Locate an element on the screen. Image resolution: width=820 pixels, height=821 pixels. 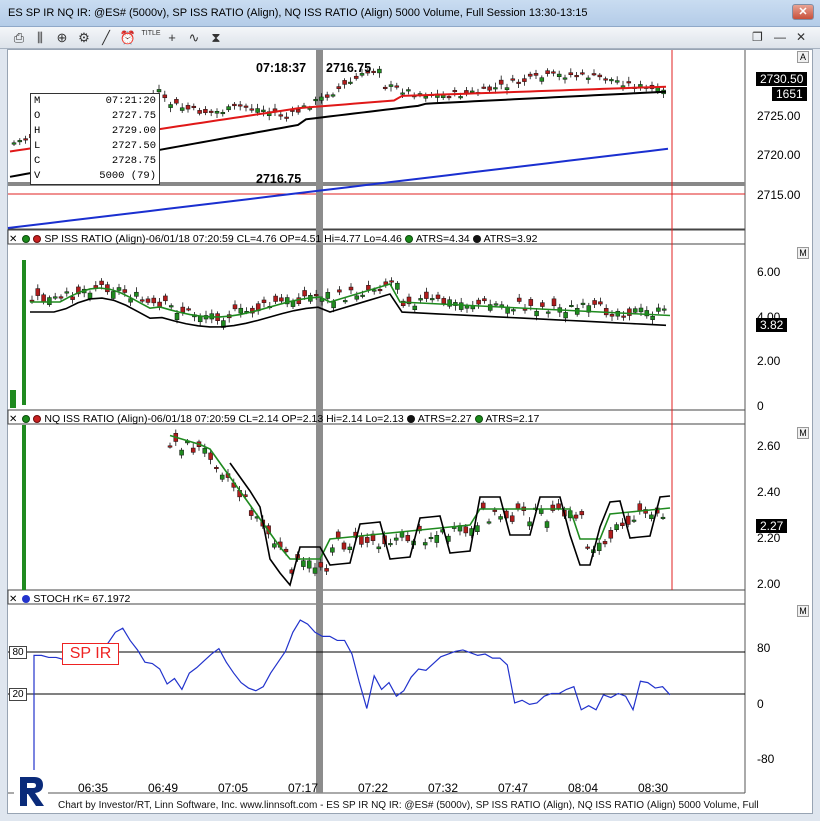
sp-panel-close-icon: ✕ is located at coordinates (13, 239).